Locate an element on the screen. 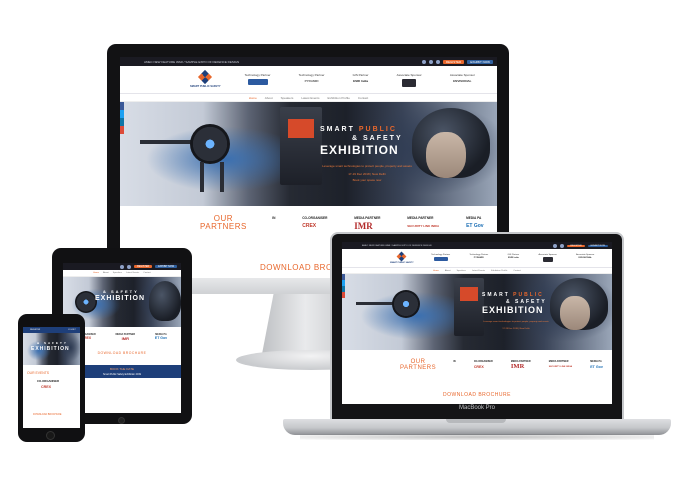 This screenshot has height=488, width=683. tablet-top-bar: REGISTER EXHIBIT NOW is located at coordinates (122, 266).